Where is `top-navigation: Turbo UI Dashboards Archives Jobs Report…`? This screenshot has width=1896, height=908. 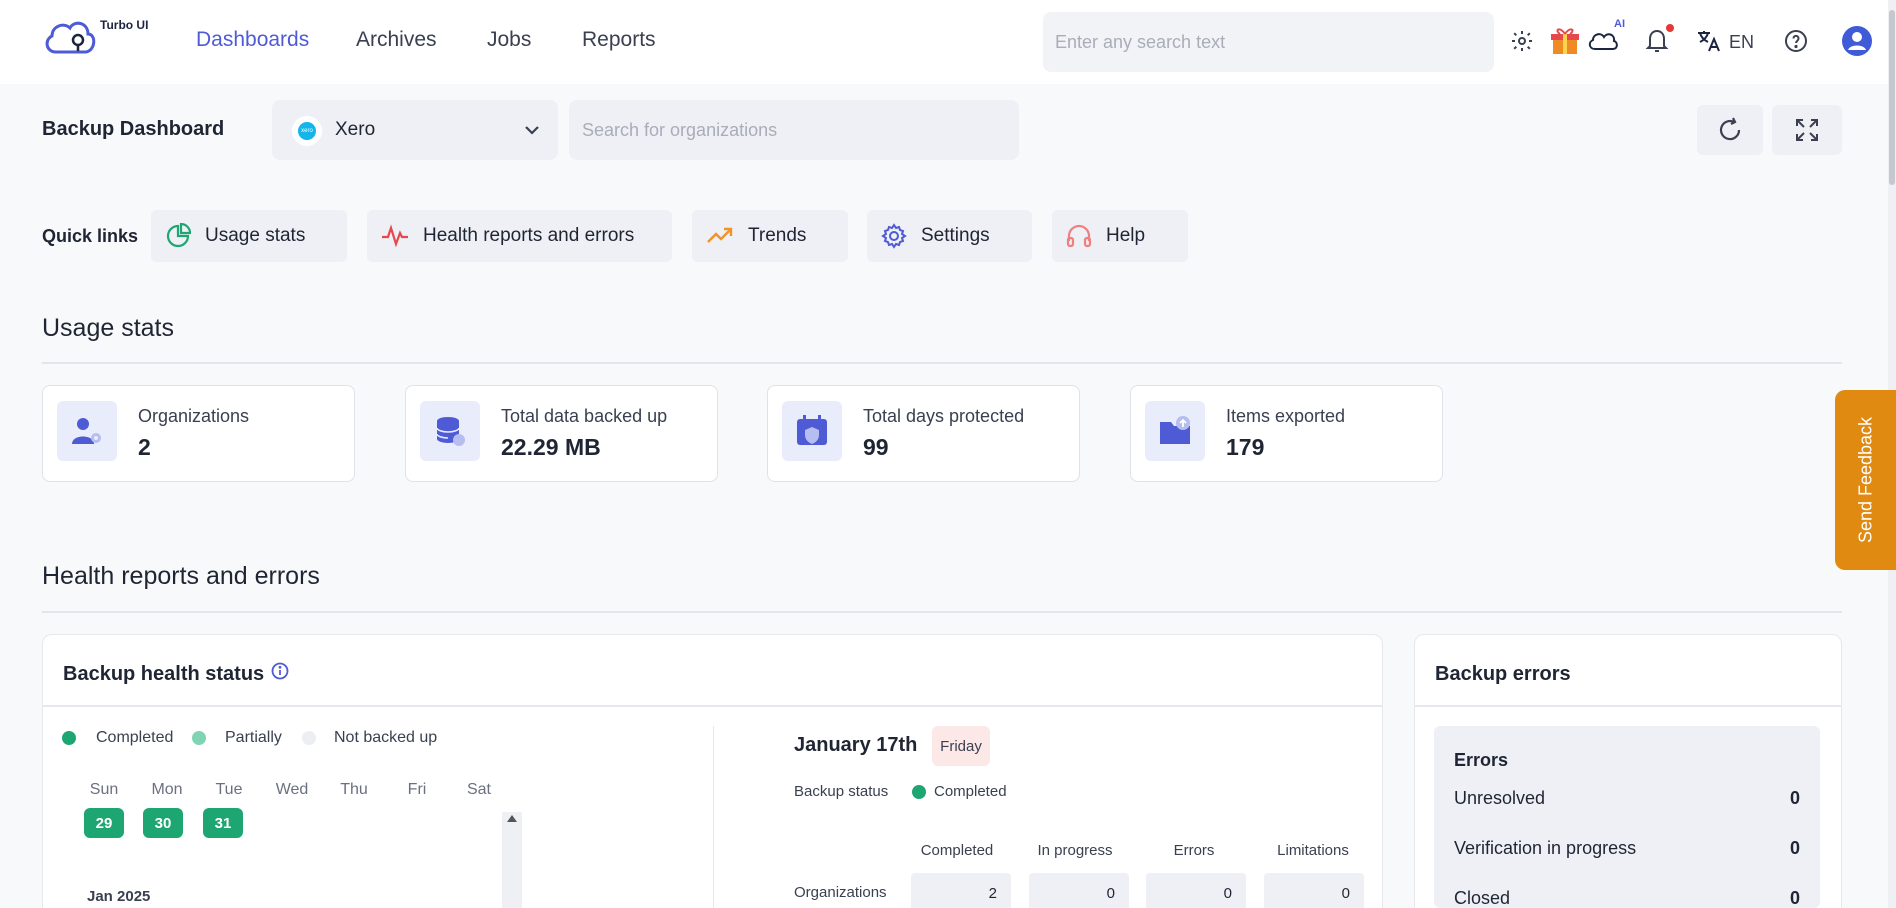 top-navigation: Turbo UI Dashboards Archives Jobs Report… is located at coordinates (948, 42).